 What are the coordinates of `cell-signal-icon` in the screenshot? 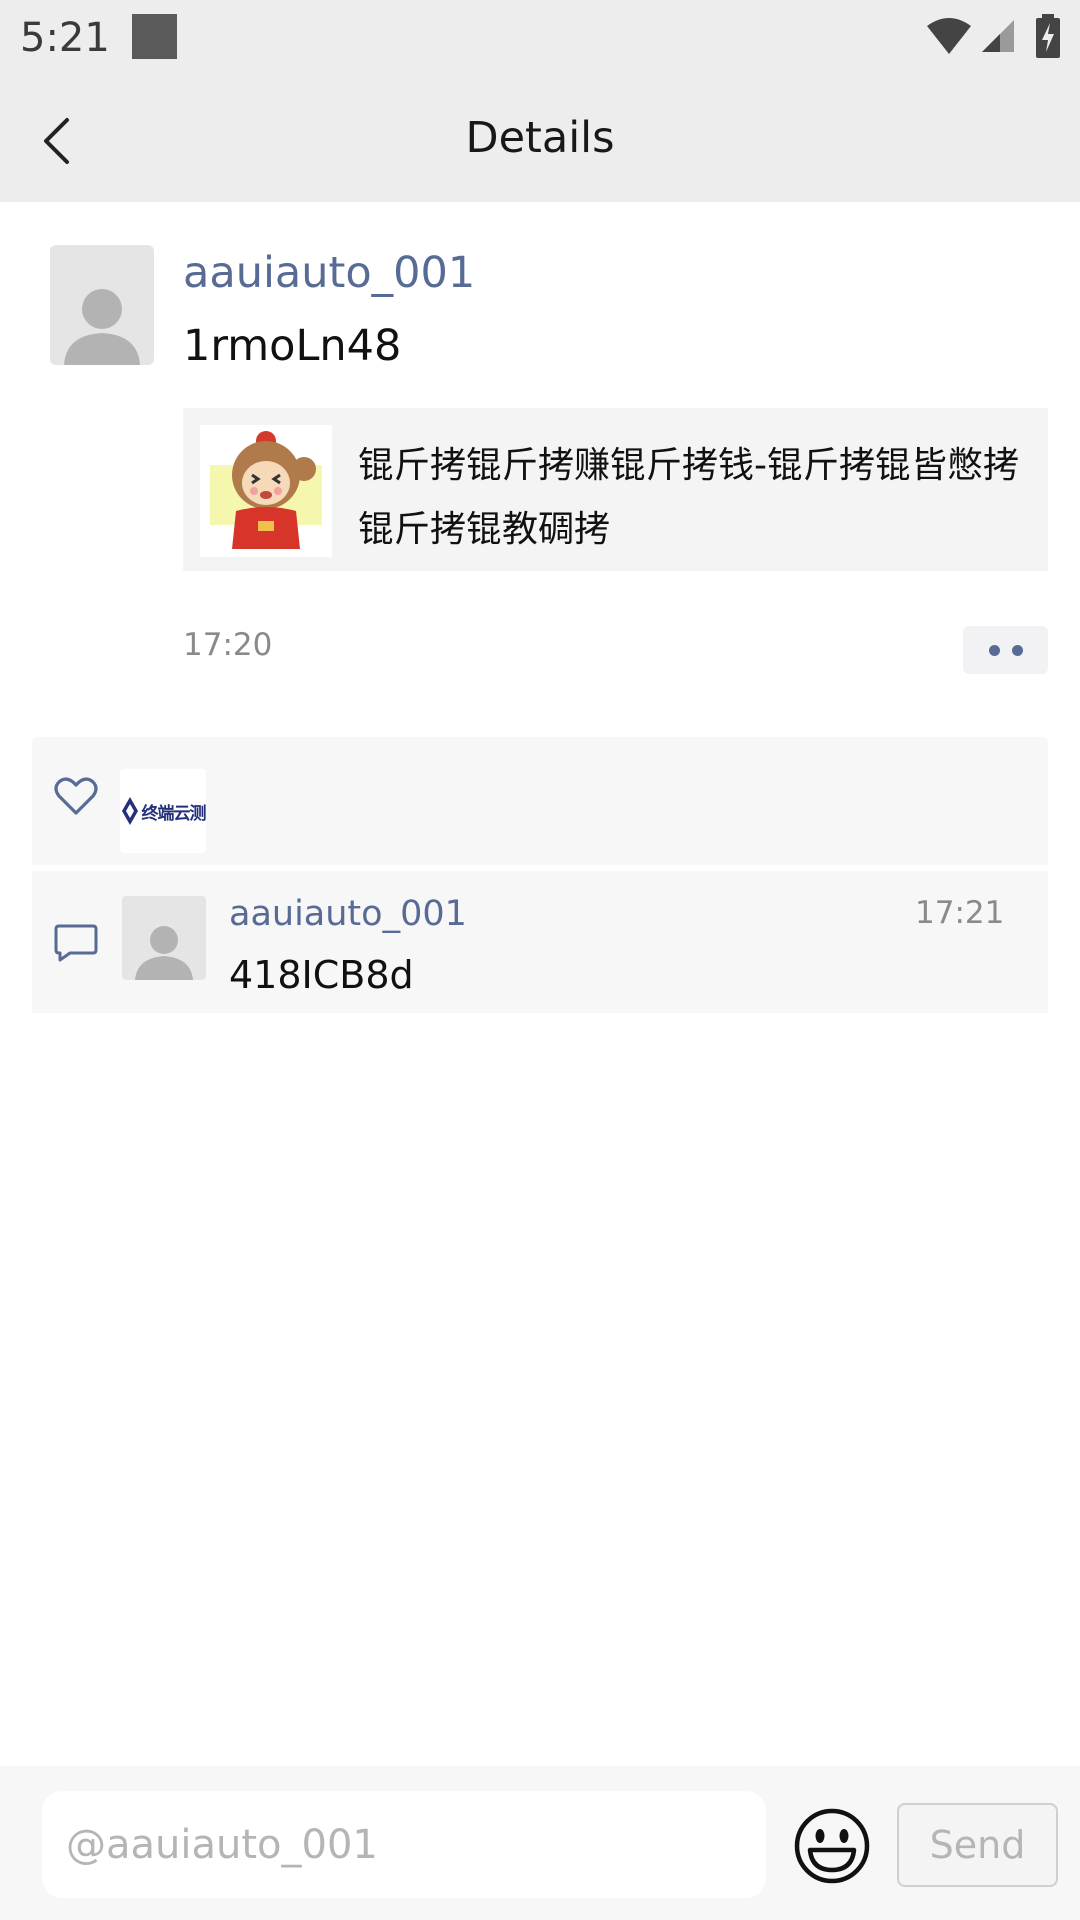 It's located at (998, 36).